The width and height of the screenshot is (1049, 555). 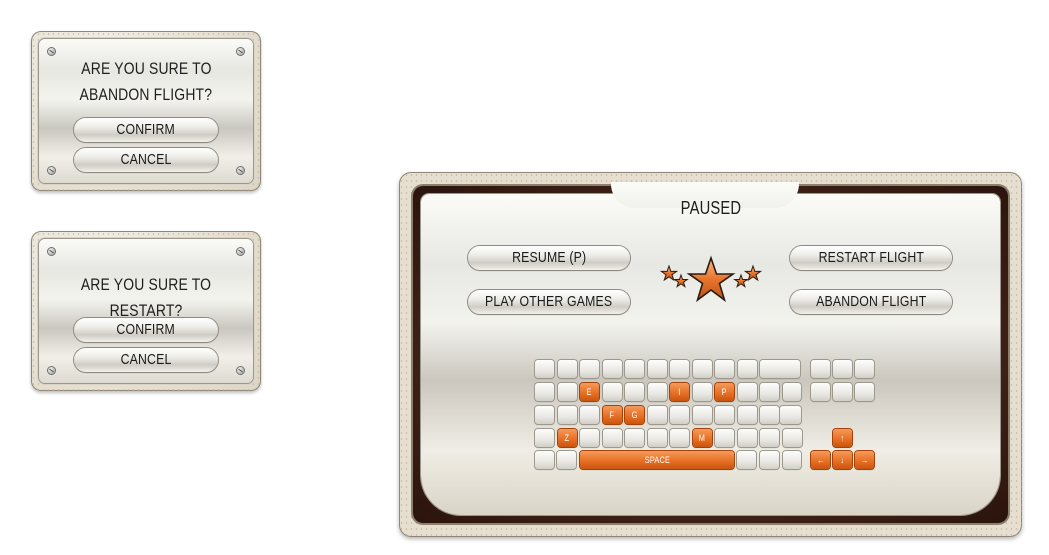 What do you see at coordinates (146, 297) in the screenshot?
I see `dialog-question: ARE YOU SURE TO RESTART?` at bounding box center [146, 297].